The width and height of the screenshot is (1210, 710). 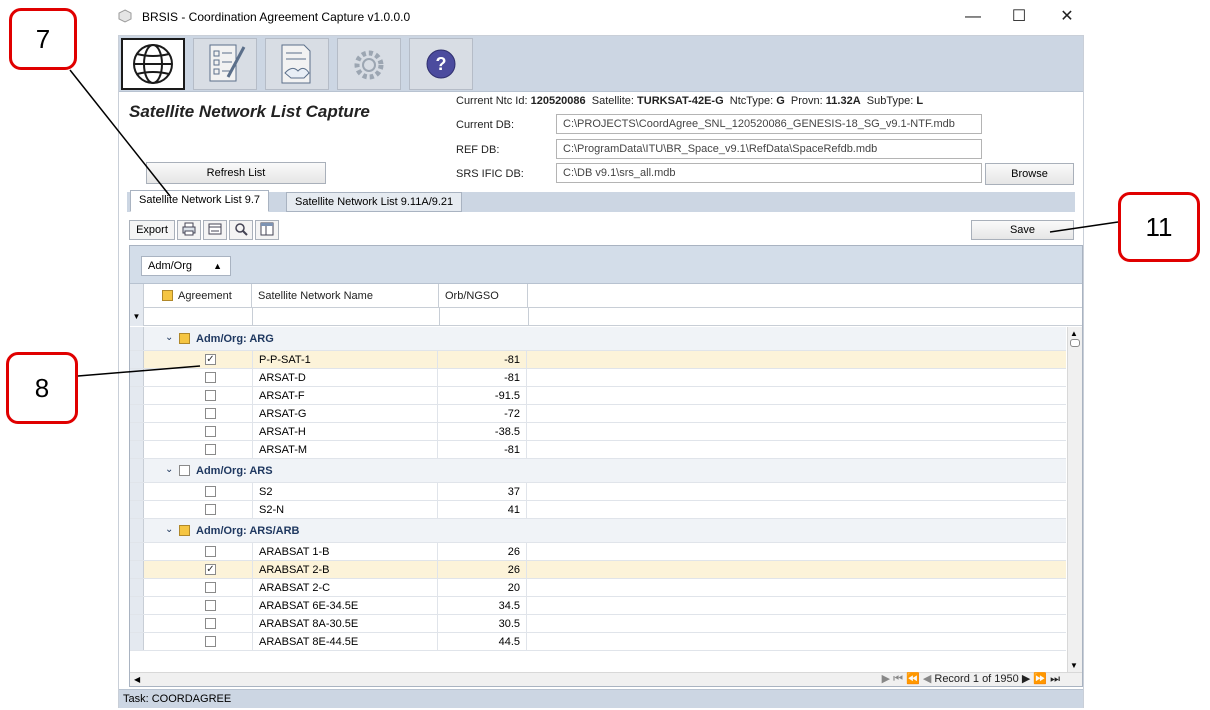 I want to click on callout-11: 11, so click(x=1159, y=227).